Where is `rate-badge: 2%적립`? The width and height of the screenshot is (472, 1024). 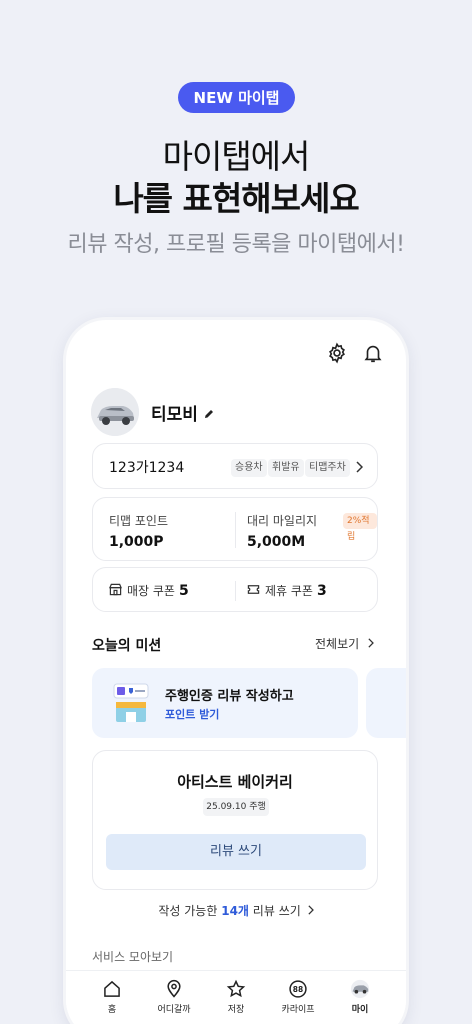 rate-badge: 2%적립 is located at coordinates (360, 527).